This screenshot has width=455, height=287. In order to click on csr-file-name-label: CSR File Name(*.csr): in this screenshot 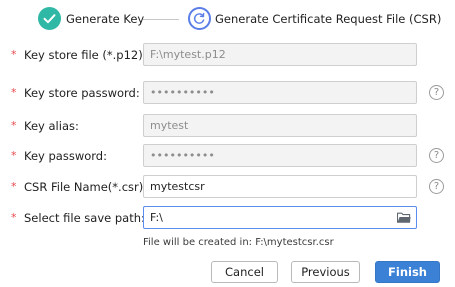, I will do `click(86, 187)`.